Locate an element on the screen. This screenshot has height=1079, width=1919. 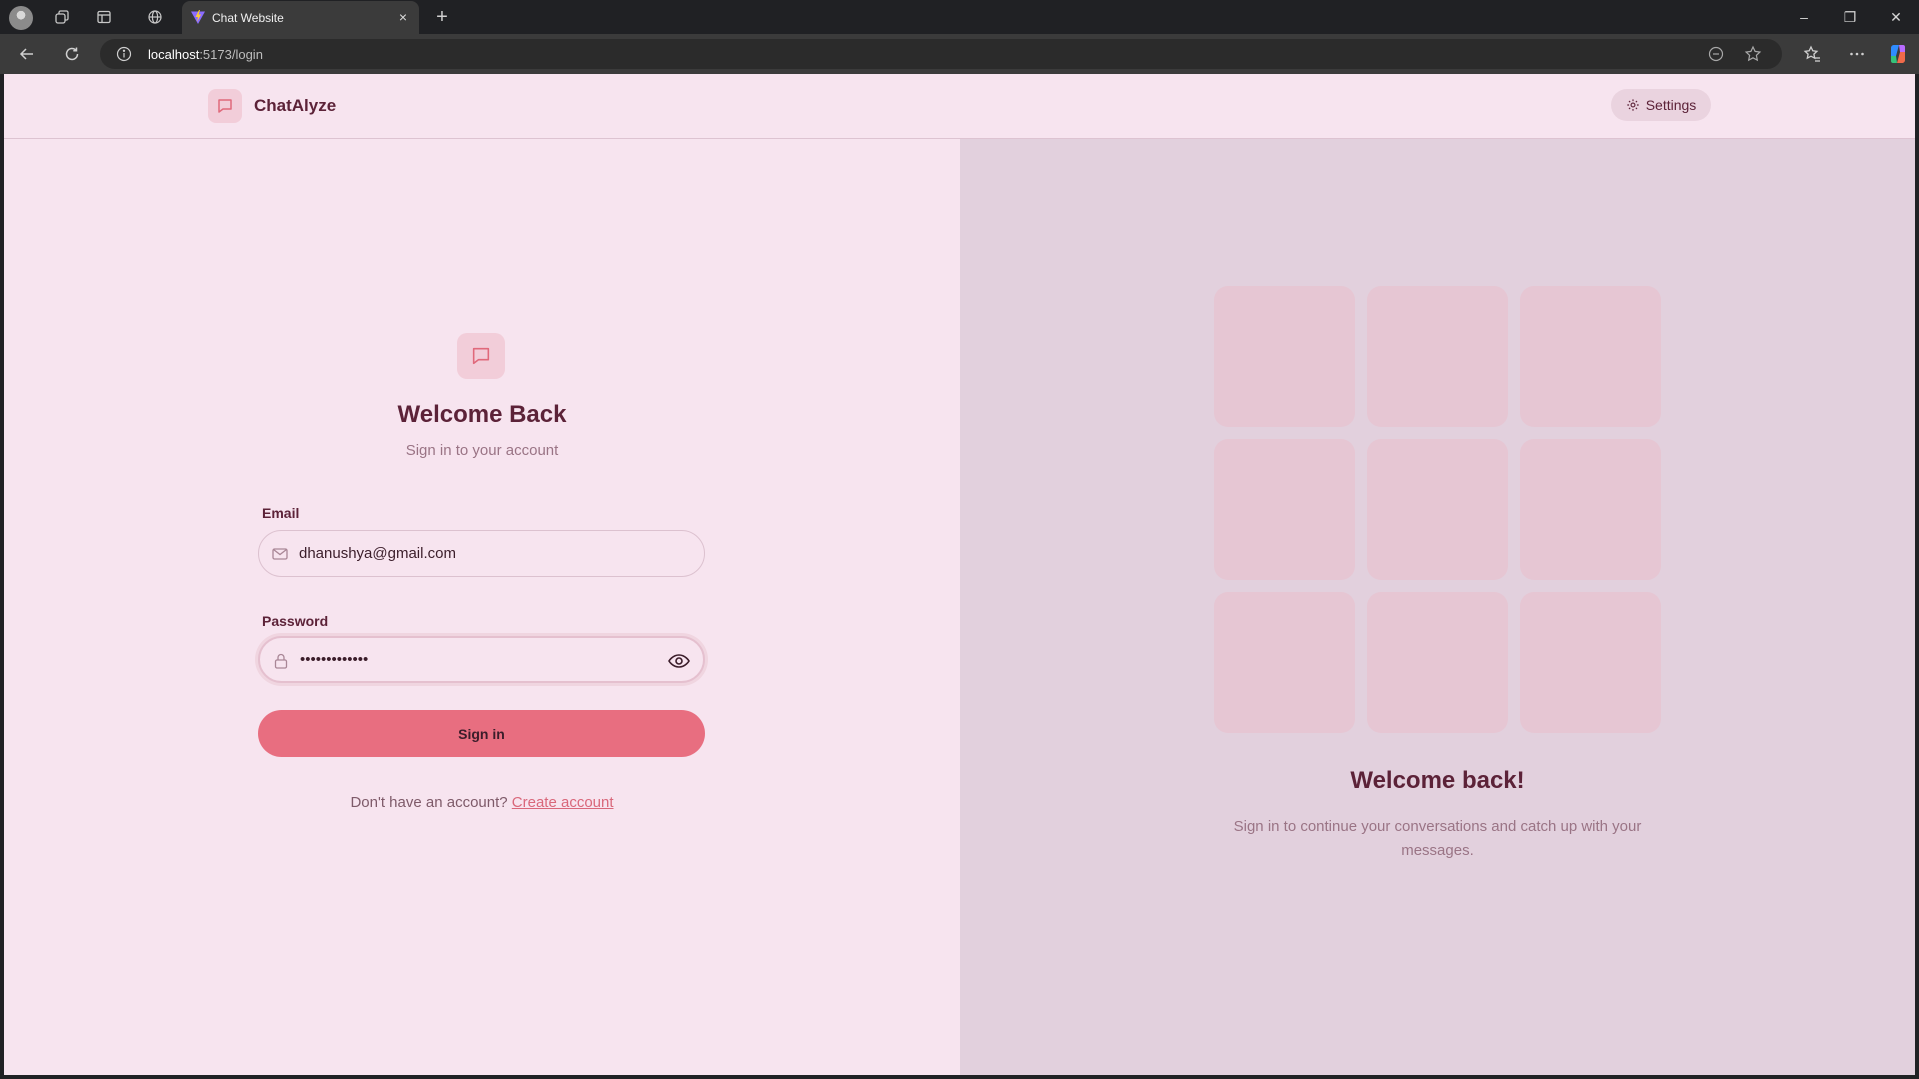
create-account-link: Create account is located at coordinates (563, 802).